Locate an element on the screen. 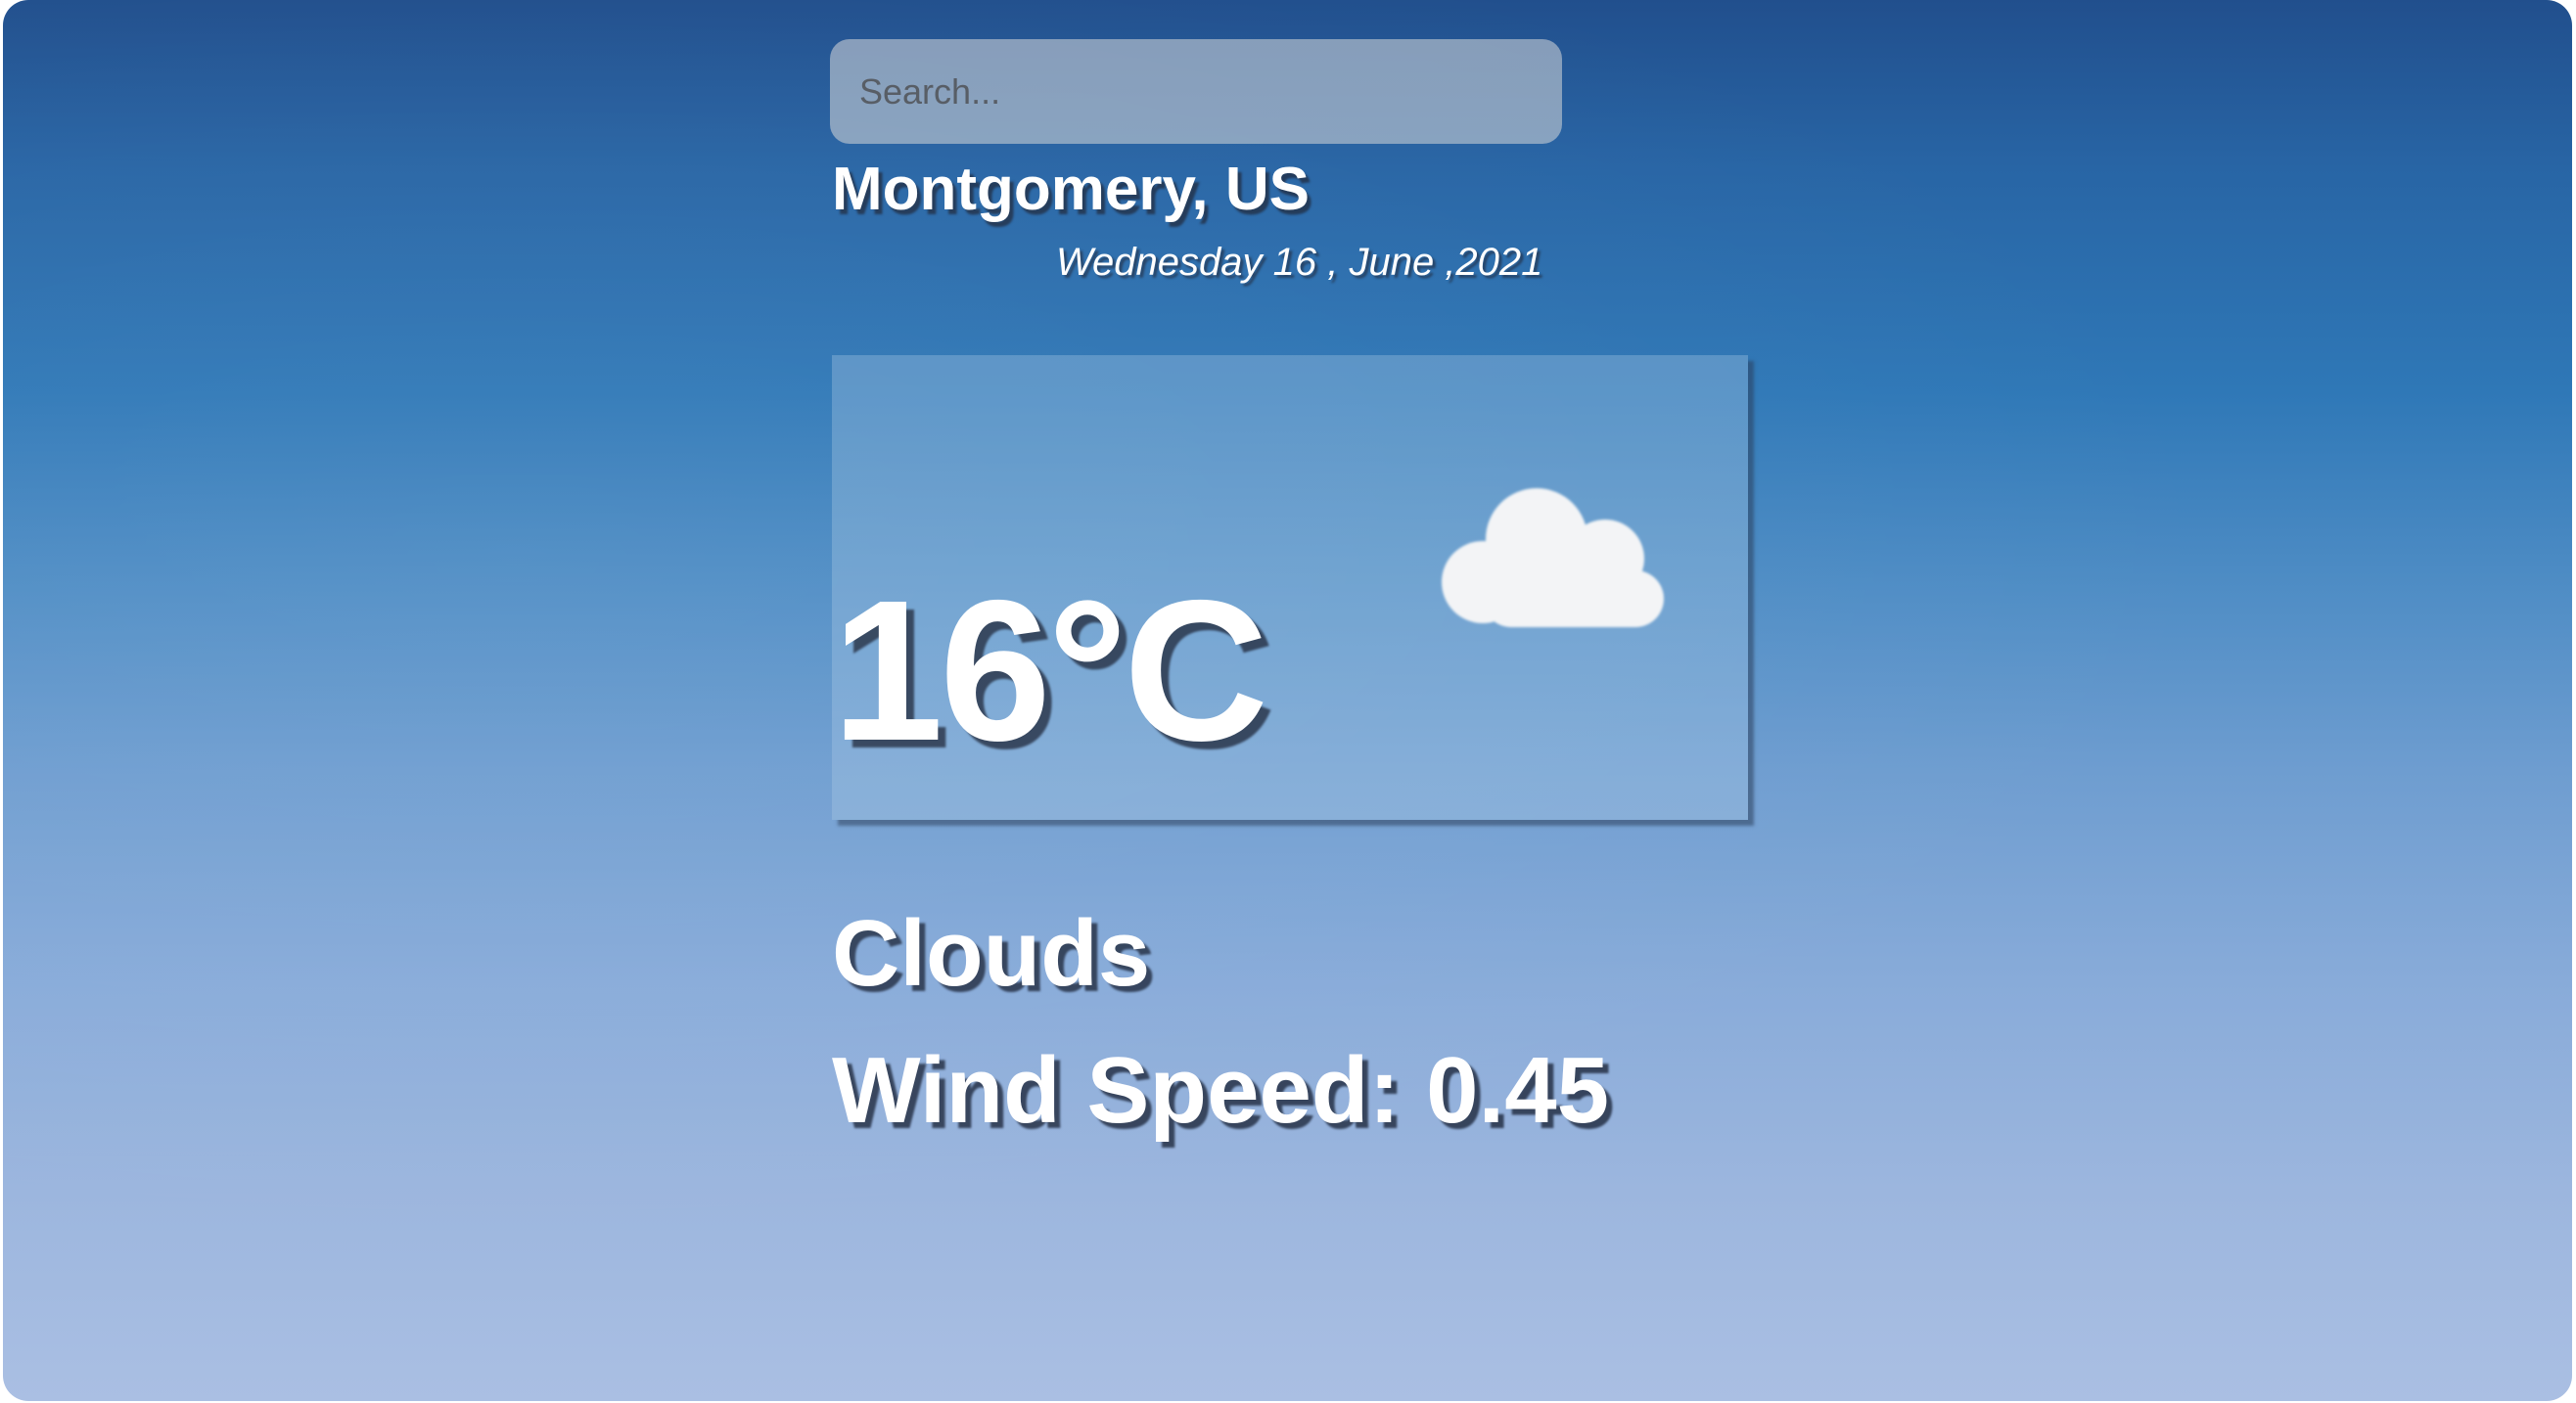 Image resolution: width=2576 pixels, height=1403 pixels. search-input is located at coordinates (1196, 92).